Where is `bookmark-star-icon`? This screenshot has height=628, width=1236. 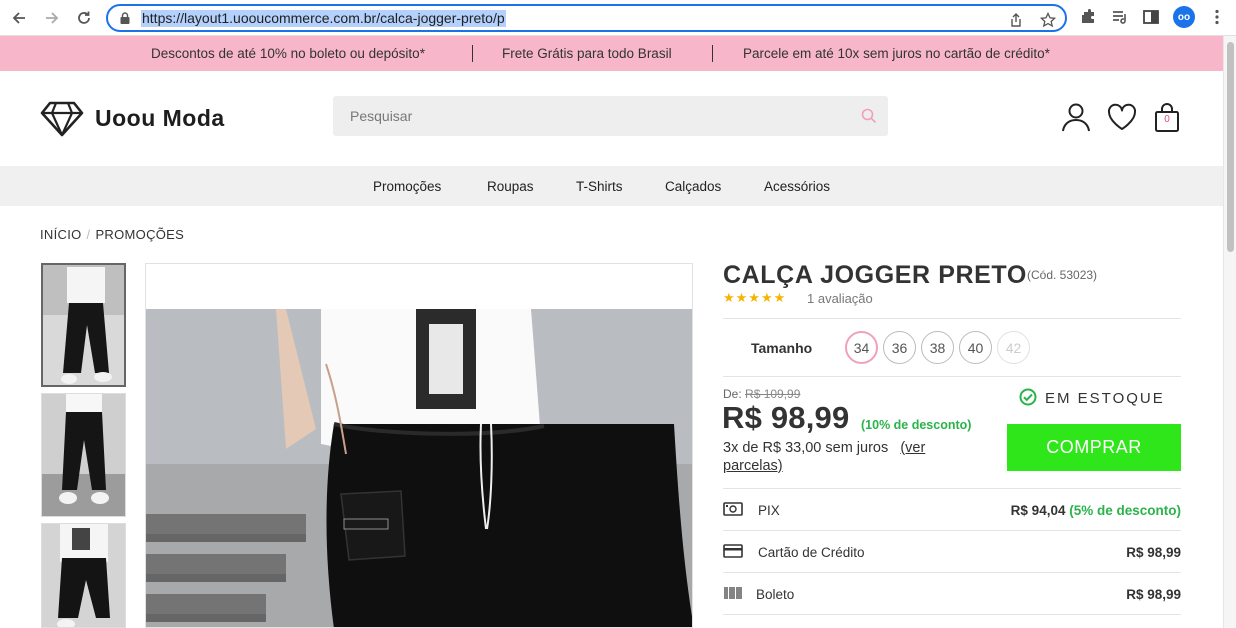 bookmark-star-icon is located at coordinates (1048, 20).